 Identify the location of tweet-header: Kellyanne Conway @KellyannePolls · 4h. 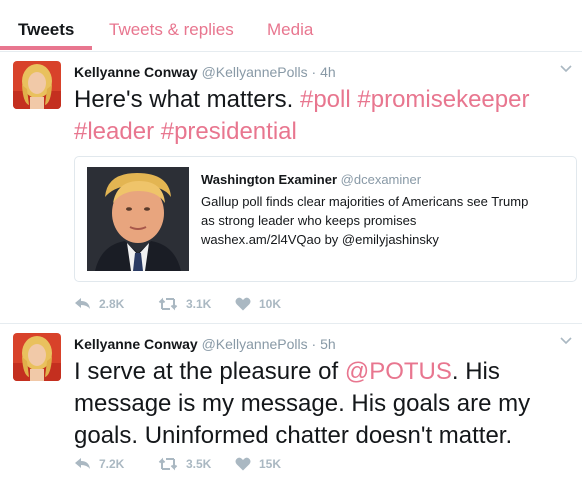
(205, 72).